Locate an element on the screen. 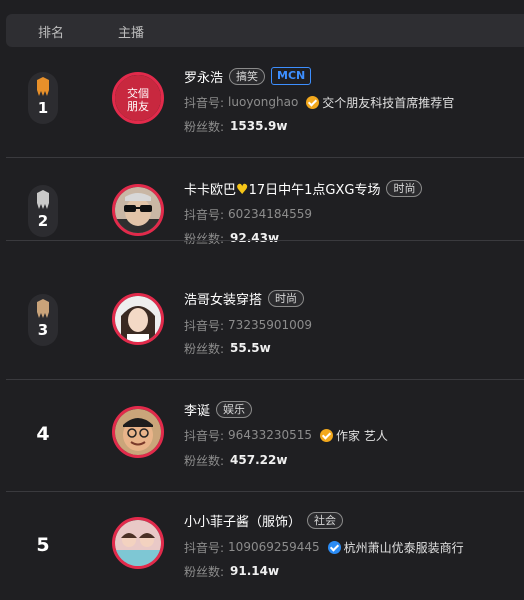 The image size is (524, 600). verification-text: 杭州萧山优泰服装商行 is located at coordinates (403, 547).